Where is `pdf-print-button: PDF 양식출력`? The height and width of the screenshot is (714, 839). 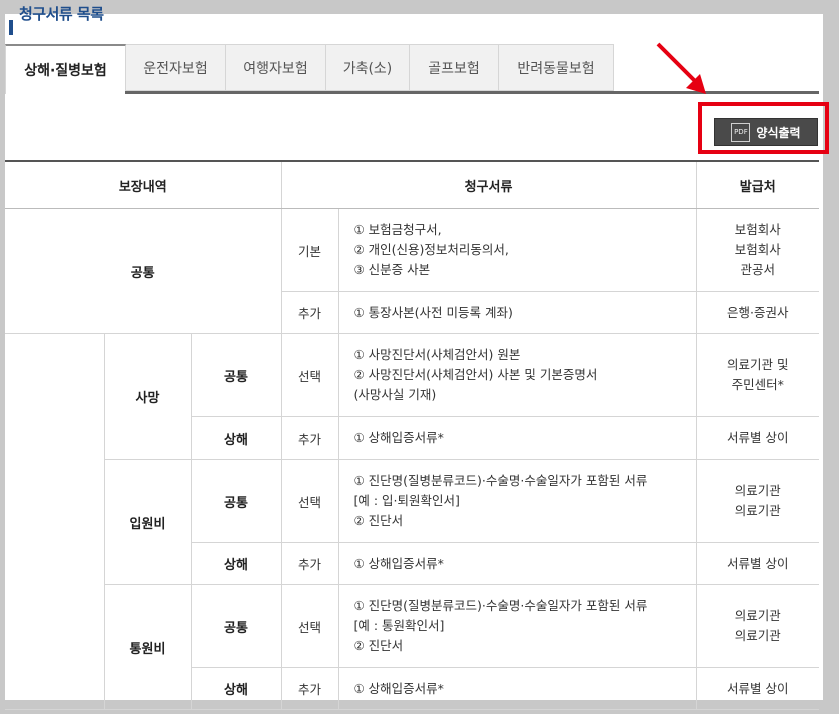
pdf-print-button: PDF 양식출력 is located at coordinates (766, 132).